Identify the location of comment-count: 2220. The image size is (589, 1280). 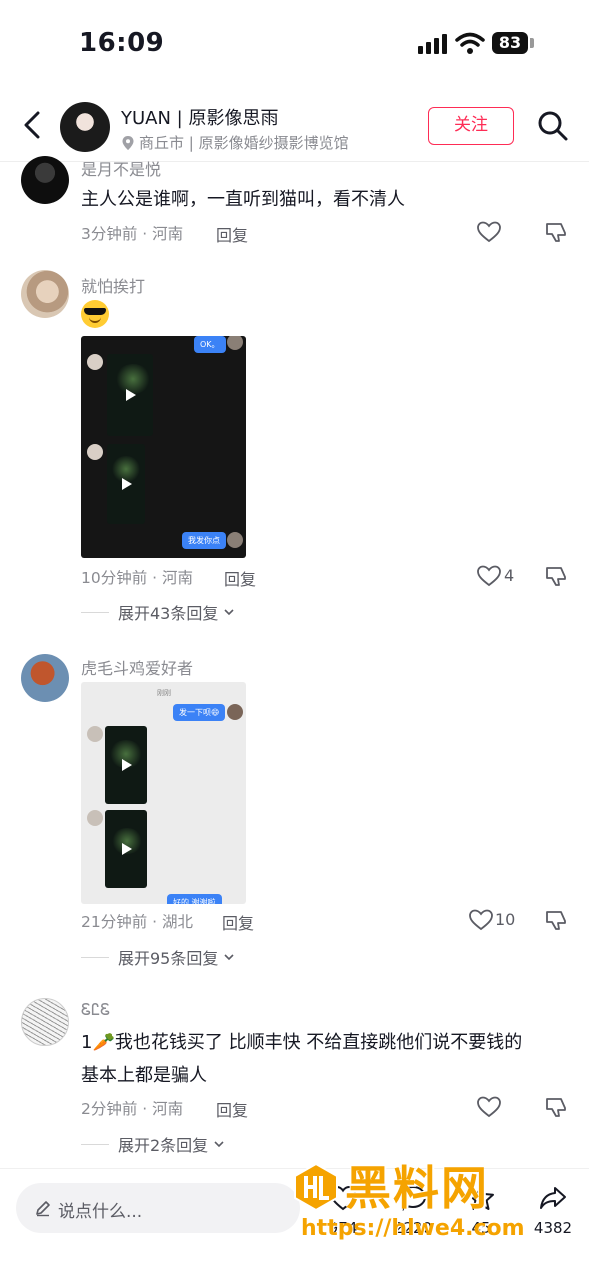
(413, 1228).